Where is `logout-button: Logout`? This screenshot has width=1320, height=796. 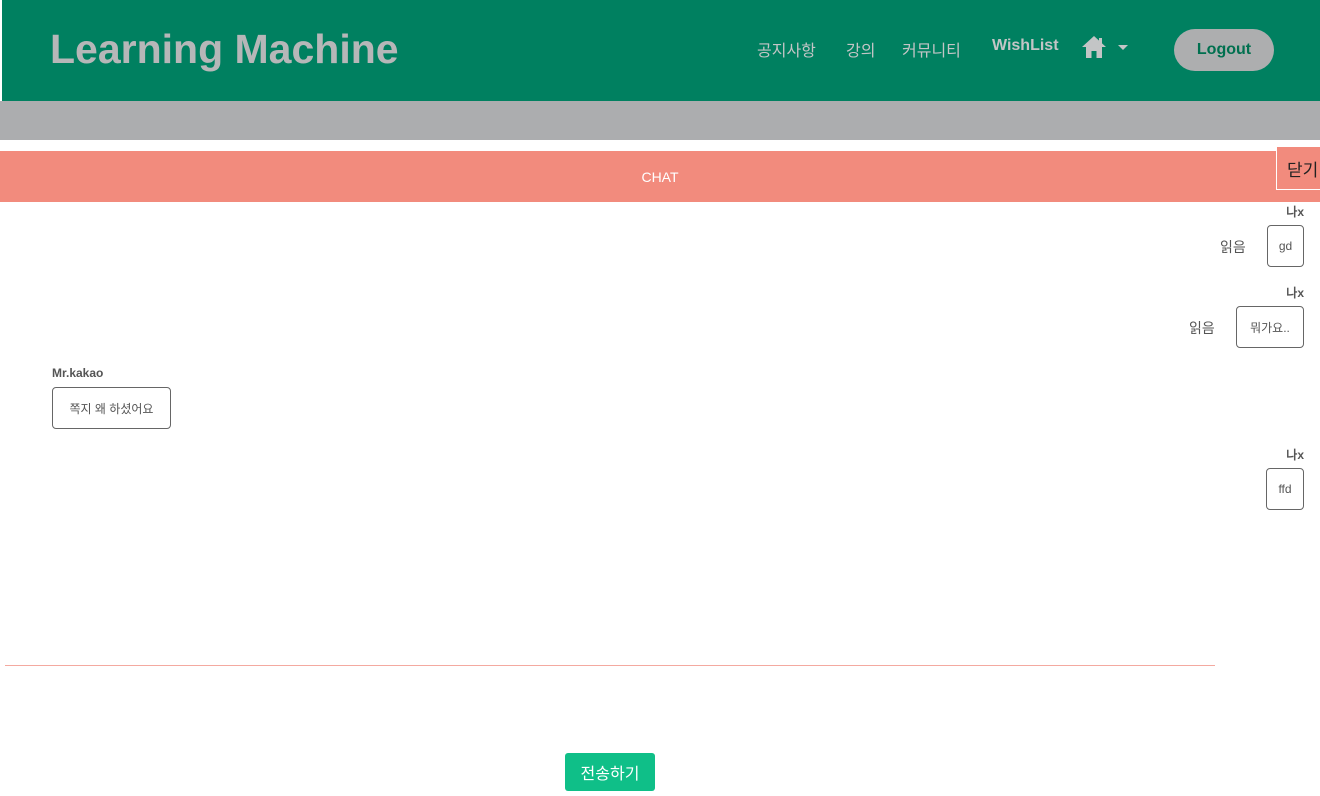 logout-button: Logout is located at coordinates (1224, 50).